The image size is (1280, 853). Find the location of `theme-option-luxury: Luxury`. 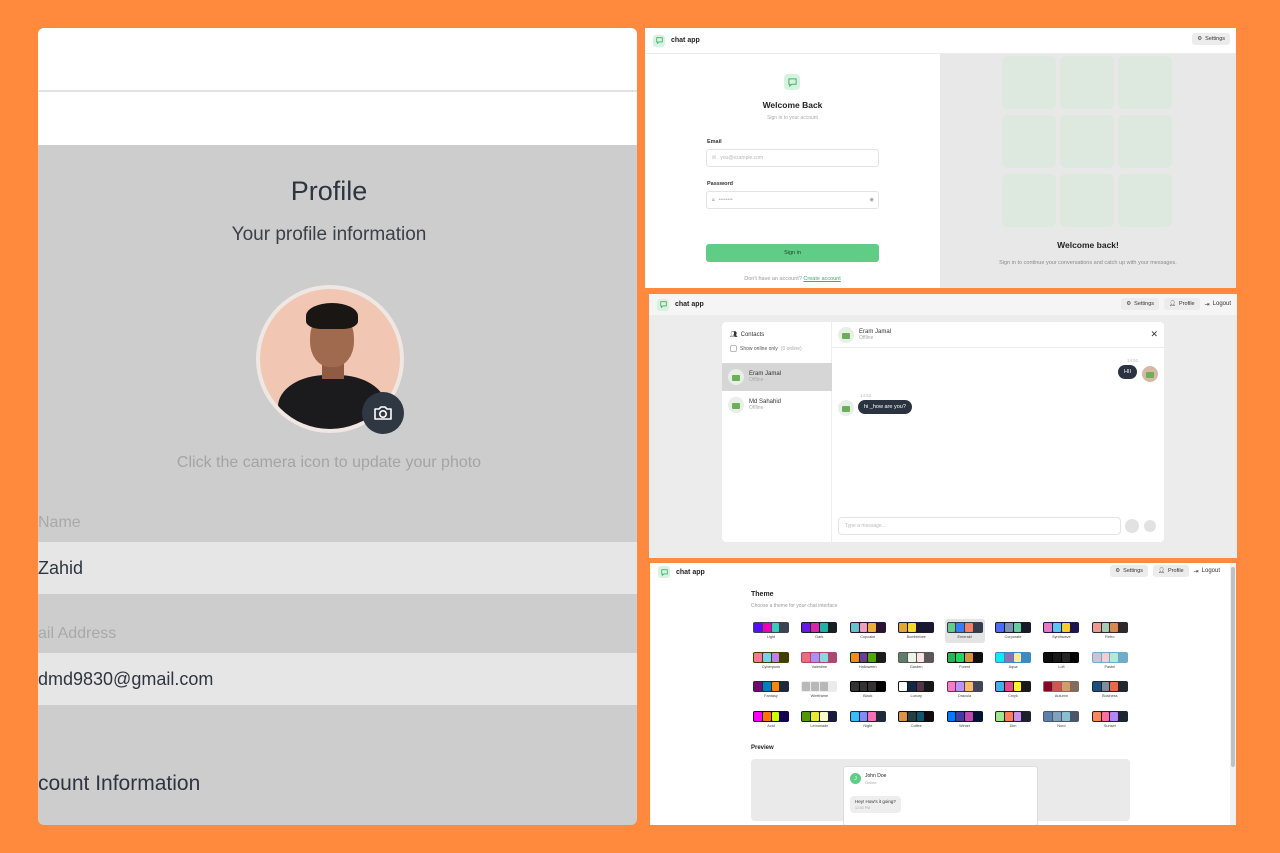

theme-option-luxury: Luxury is located at coordinates (916, 690).